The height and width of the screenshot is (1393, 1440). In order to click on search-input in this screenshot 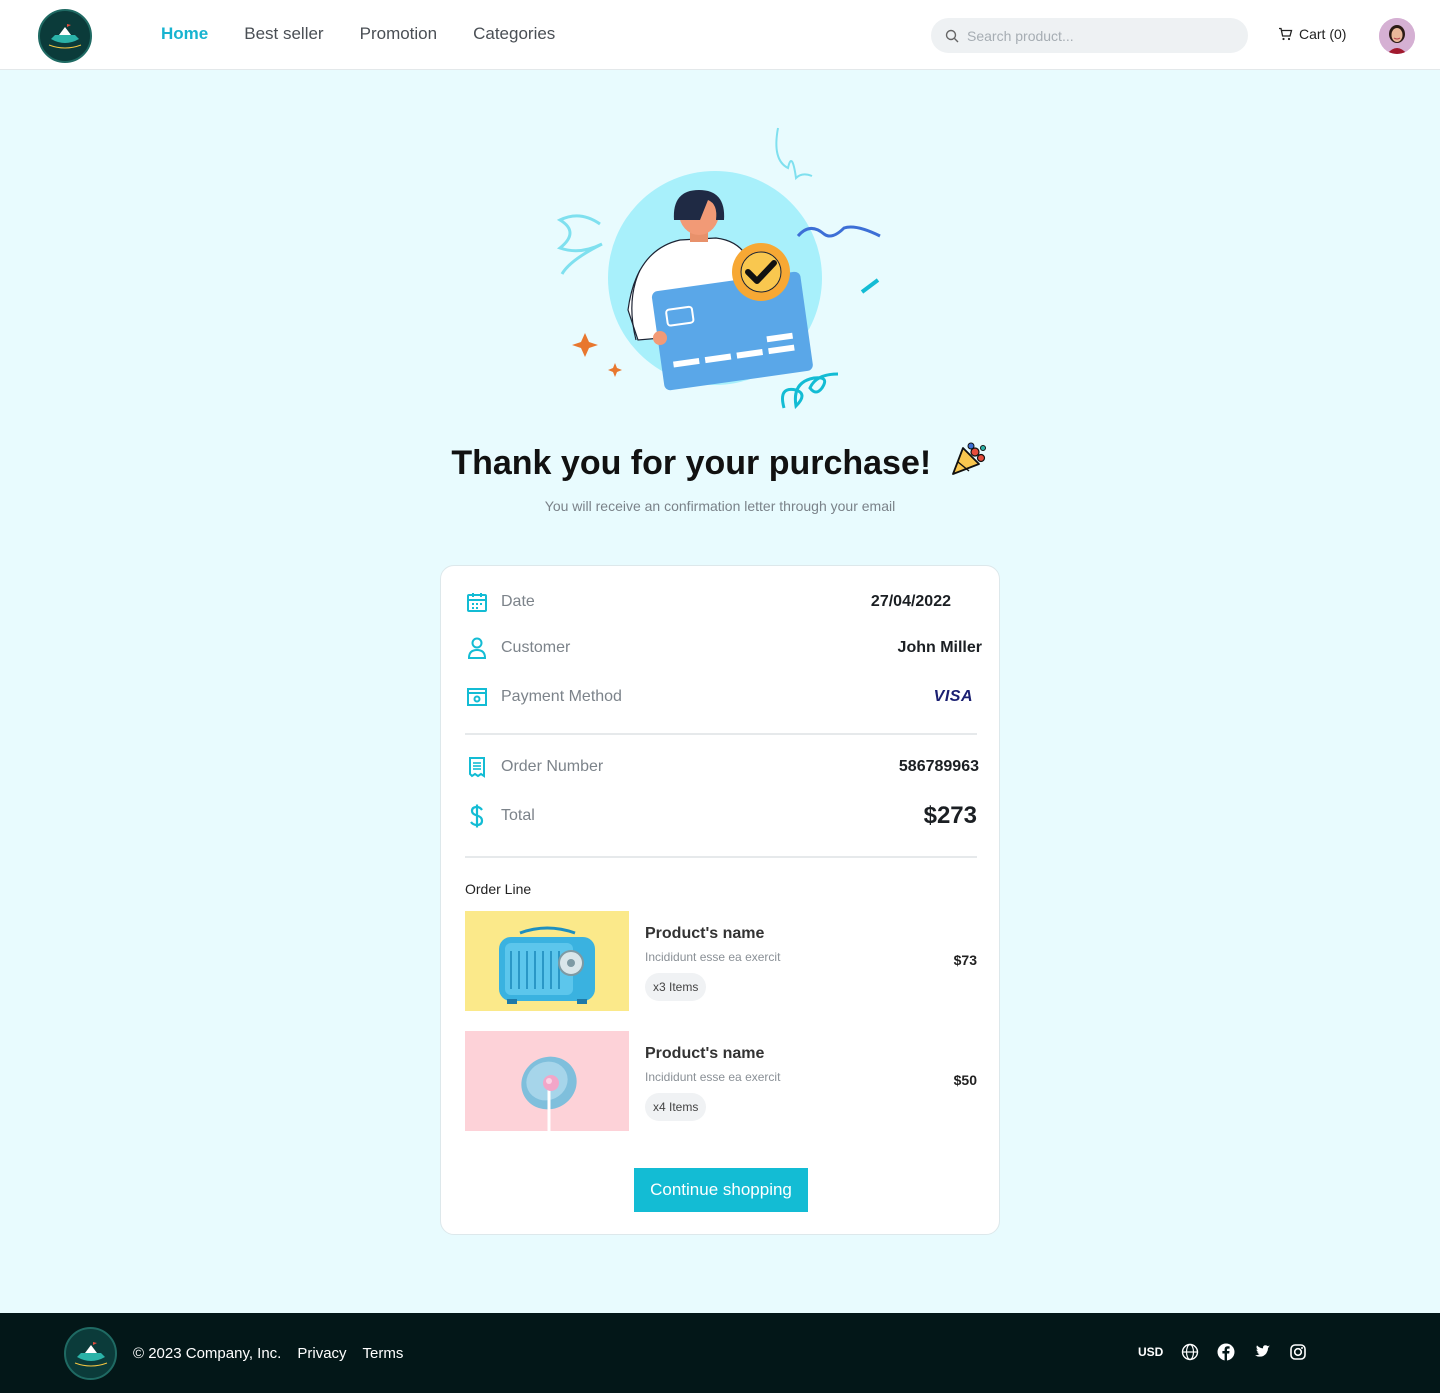, I will do `click(1097, 35)`.